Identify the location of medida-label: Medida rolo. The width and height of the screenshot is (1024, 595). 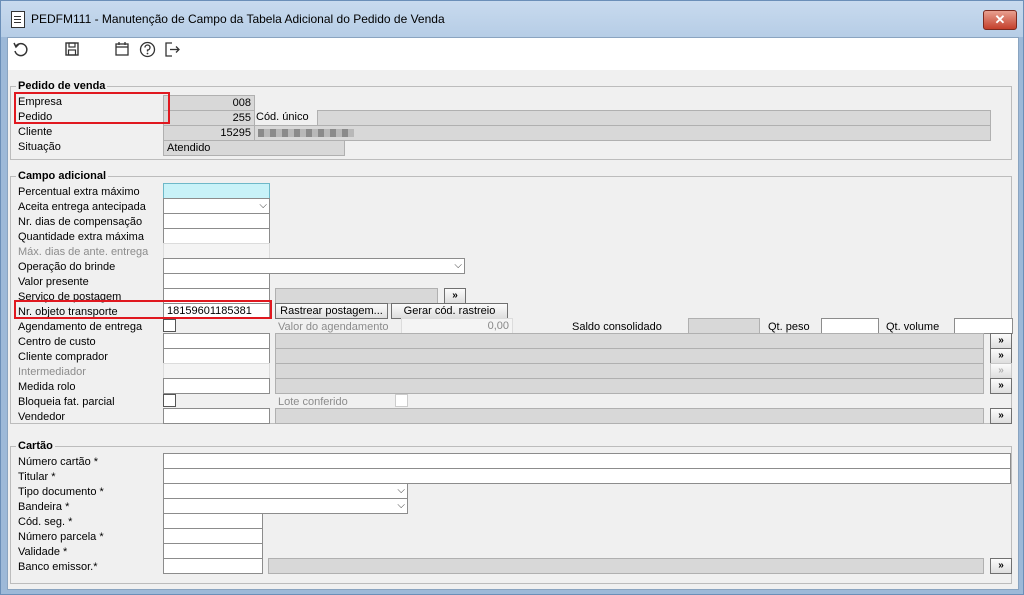
(47, 387).